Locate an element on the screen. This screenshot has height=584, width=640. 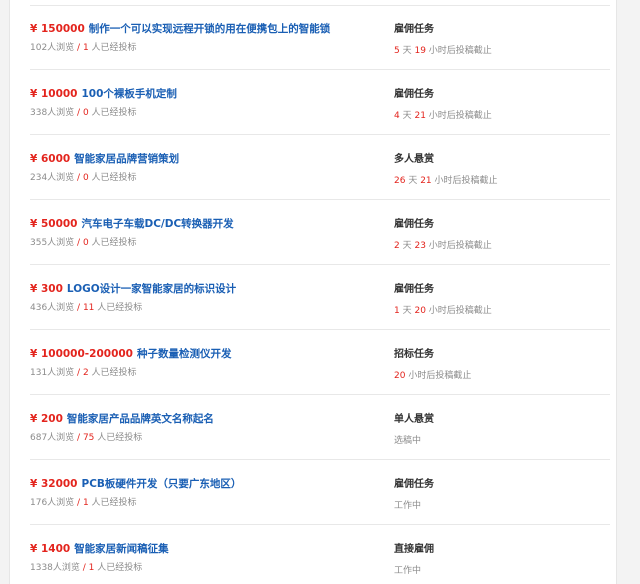
task-price: ¥ 10000 is located at coordinates (54, 94).